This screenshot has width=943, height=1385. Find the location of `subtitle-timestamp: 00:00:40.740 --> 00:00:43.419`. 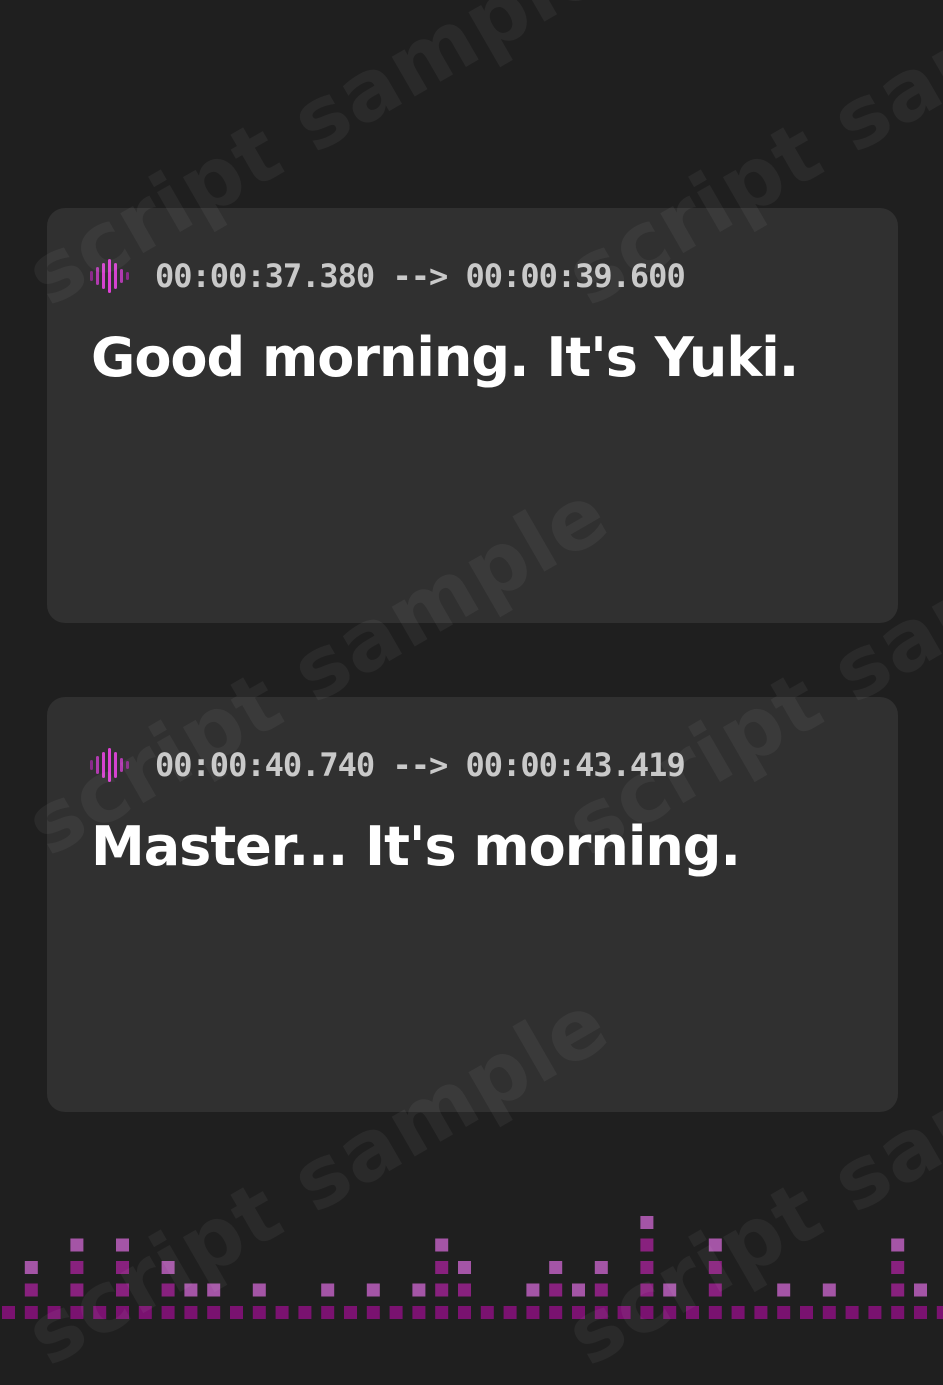

subtitle-timestamp: 00:00:40.740 --> 00:00:43.419 is located at coordinates (420, 765).